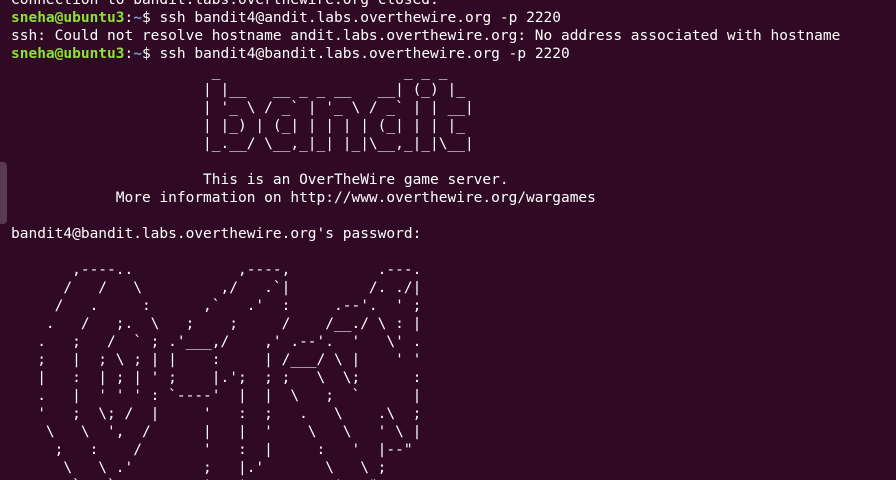 The height and width of the screenshot is (480, 896). What do you see at coordinates (3, 193) in the screenshot?
I see `scrollbar-handle` at bounding box center [3, 193].